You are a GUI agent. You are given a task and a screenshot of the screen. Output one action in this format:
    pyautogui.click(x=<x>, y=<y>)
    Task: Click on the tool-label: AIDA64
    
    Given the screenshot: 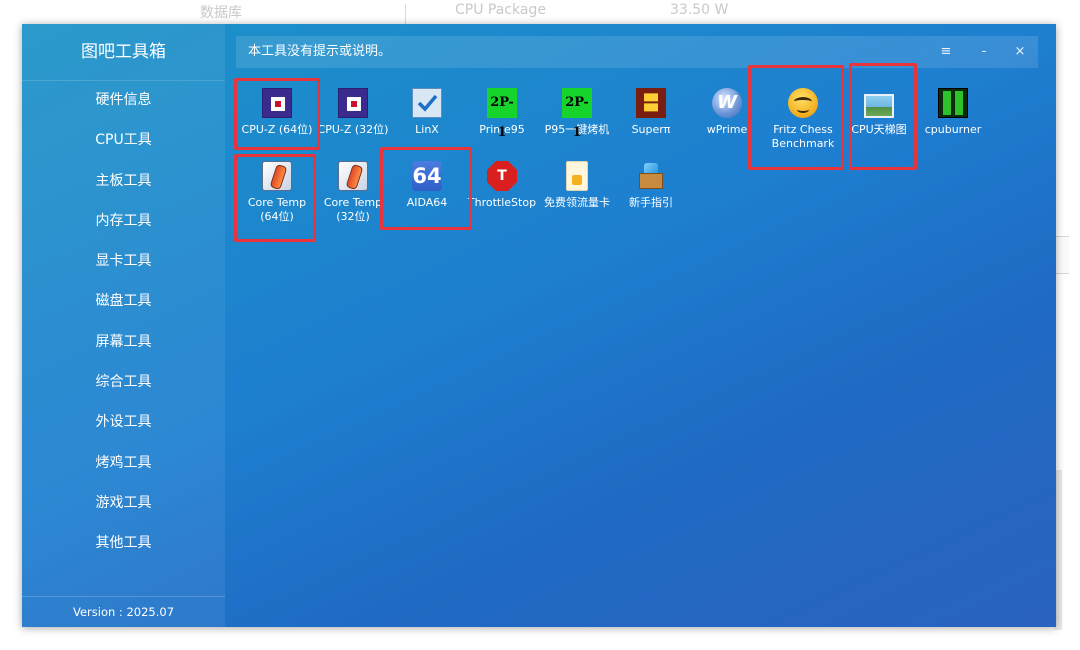 What is the action you would take?
    pyautogui.click(x=427, y=202)
    